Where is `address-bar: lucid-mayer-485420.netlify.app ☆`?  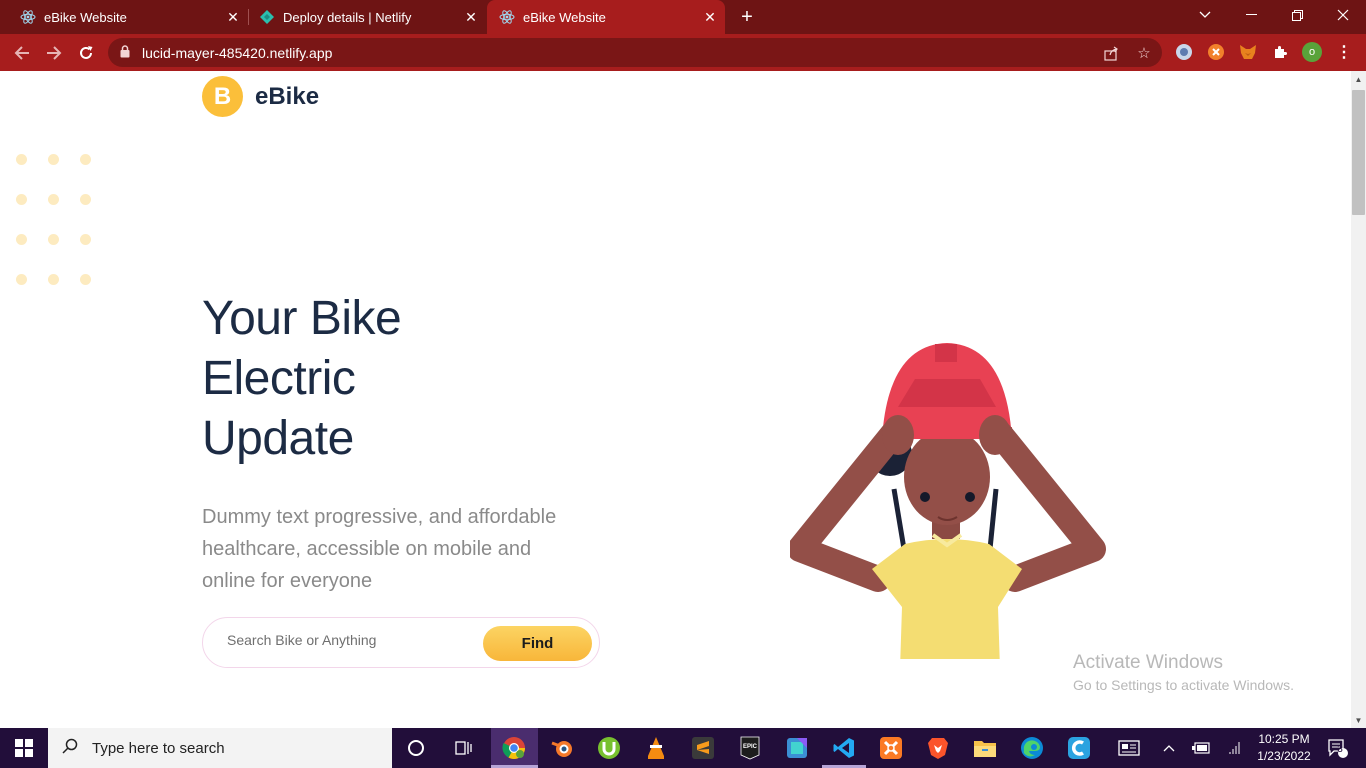 address-bar: lucid-mayer-485420.netlify.app ☆ is located at coordinates (635, 52).